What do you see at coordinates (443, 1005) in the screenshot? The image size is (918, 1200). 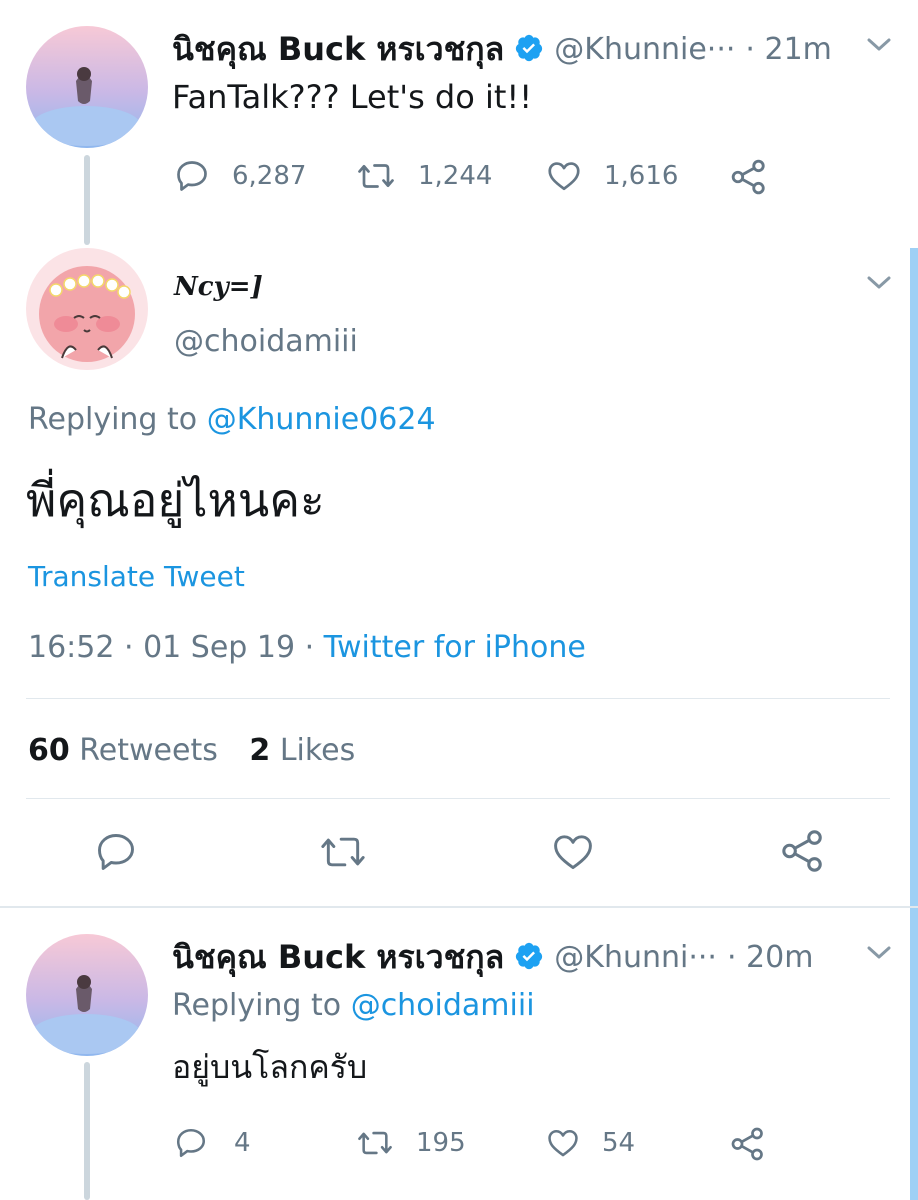 I see `replying-to-link: @choidamiii` at bounding box center [443, 1005].